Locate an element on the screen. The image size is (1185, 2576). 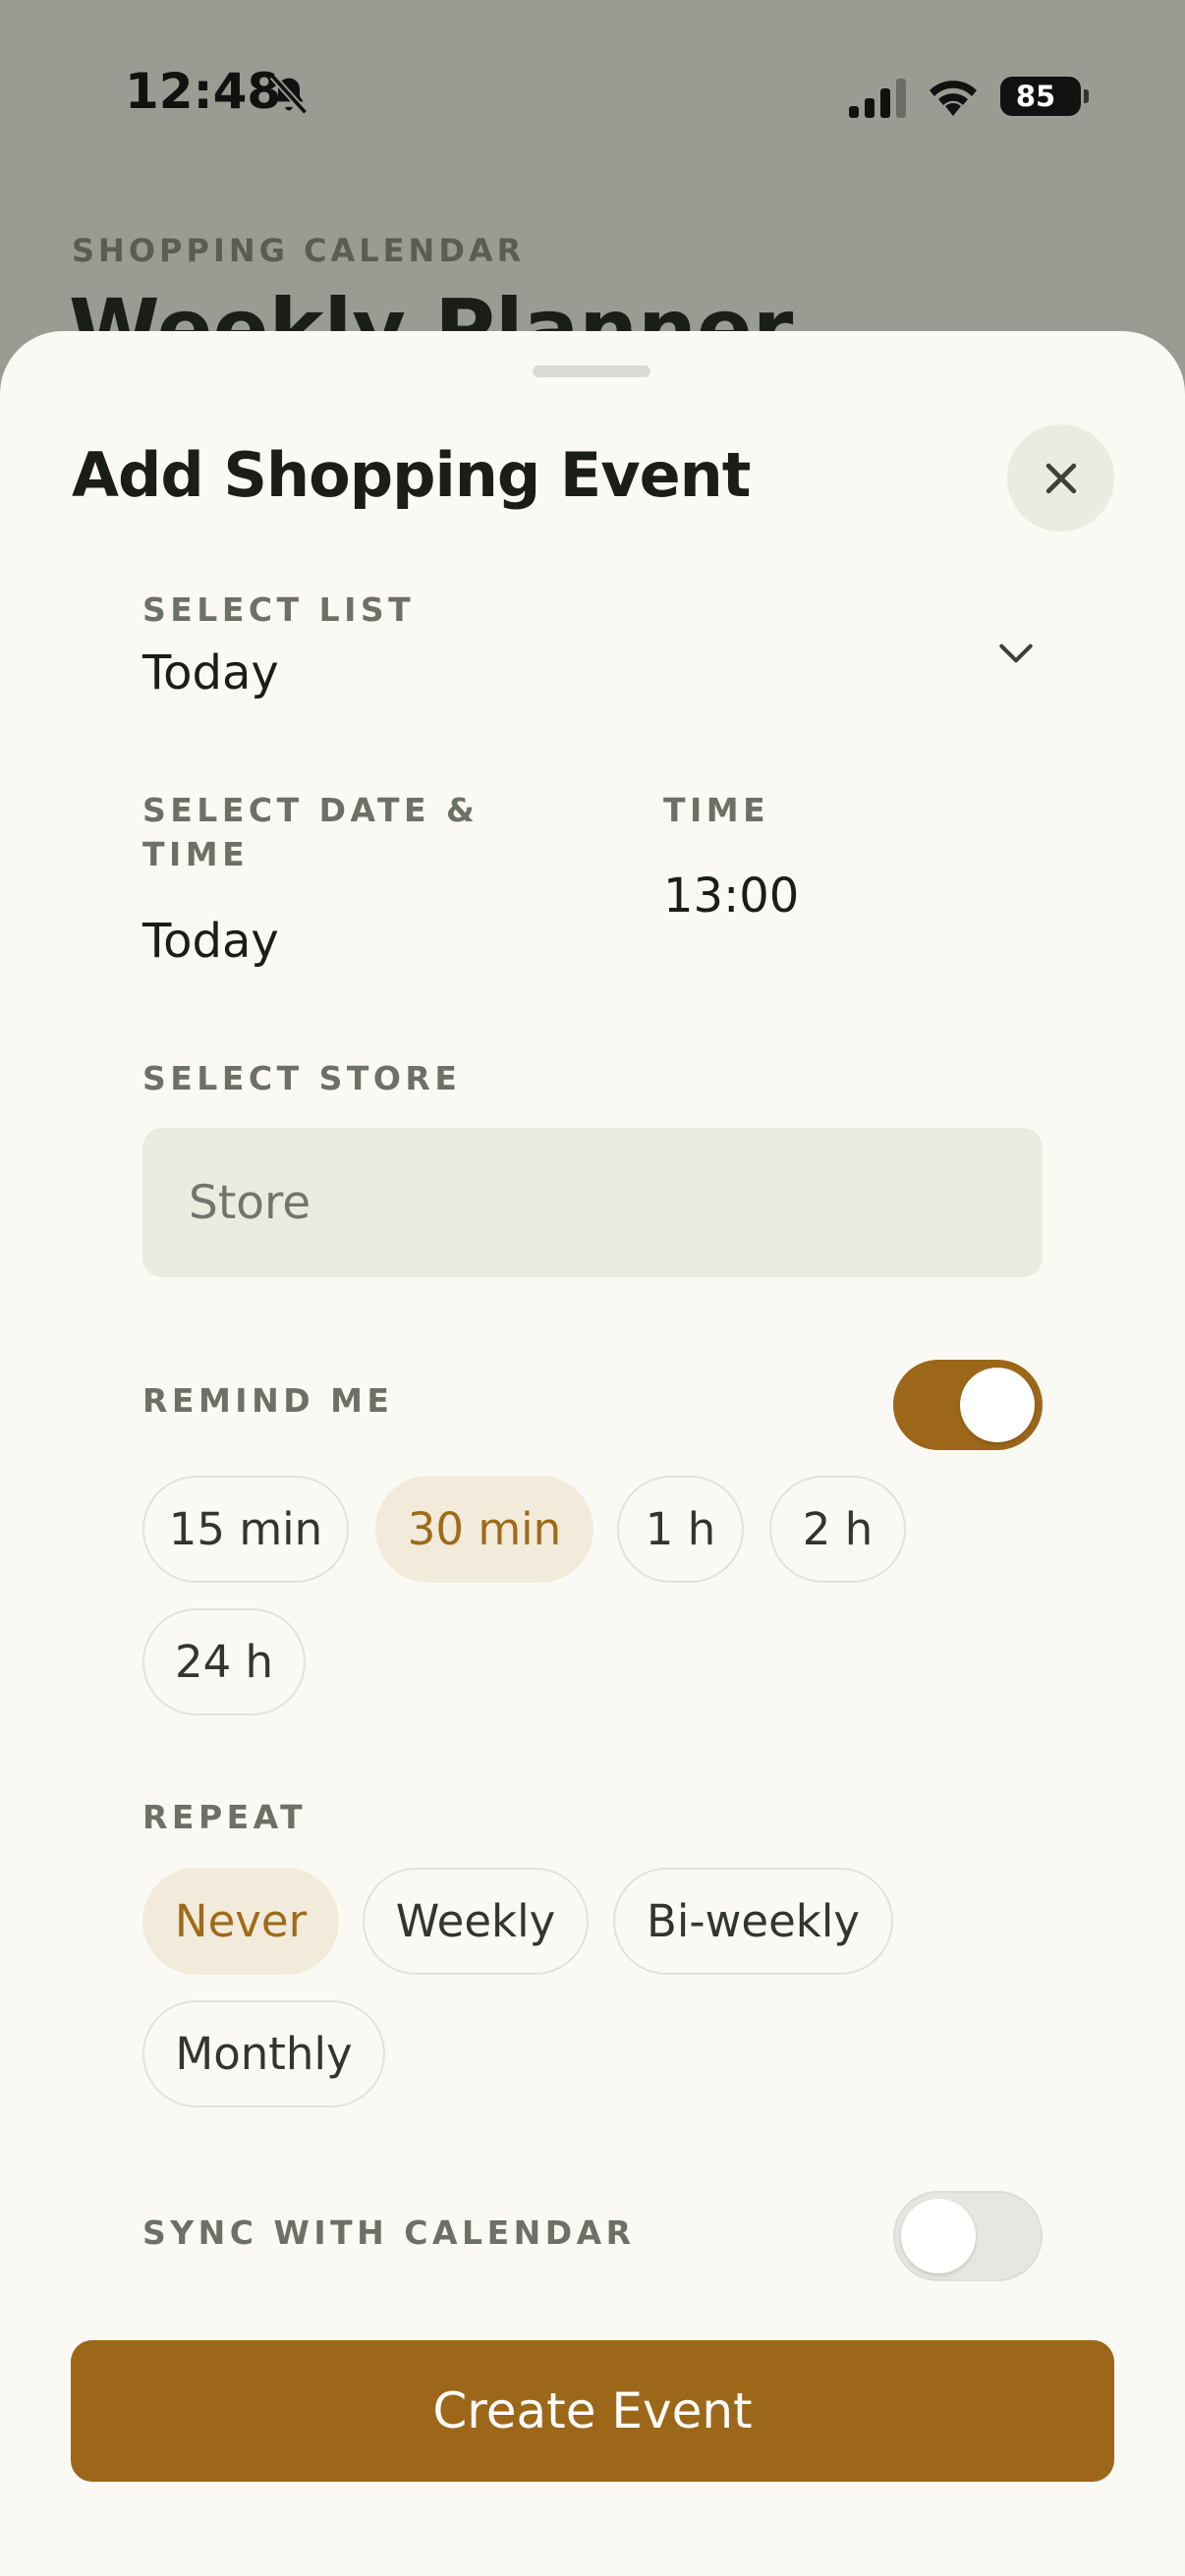
bell-slash-icon is located at coordinates (289, 94).